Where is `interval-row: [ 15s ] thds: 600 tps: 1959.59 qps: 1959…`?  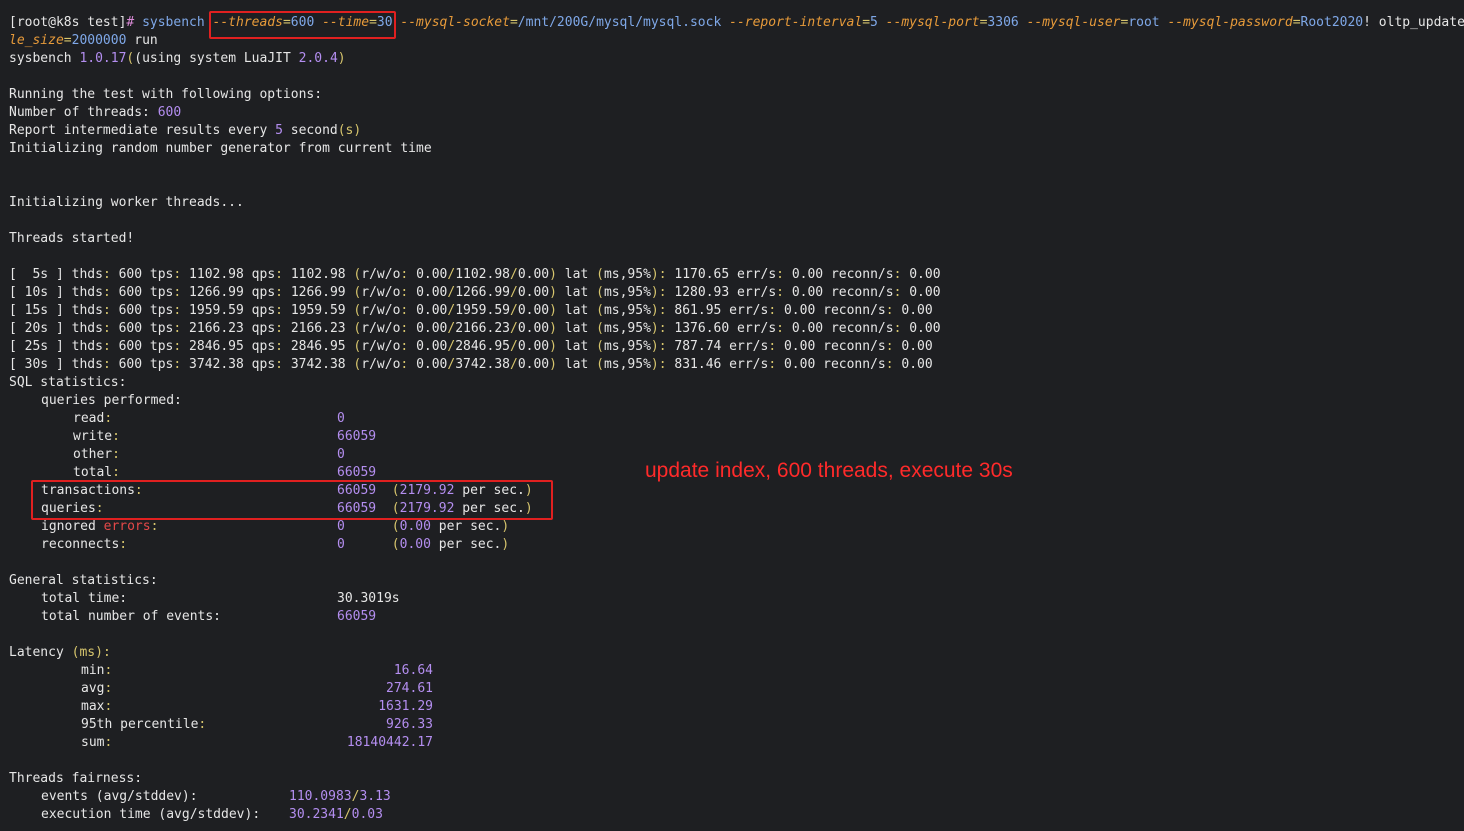
interval-row: [ 15s ] thds: 600 tps: 1959.59 qps: 1959… is located at coordinates (471, 310).